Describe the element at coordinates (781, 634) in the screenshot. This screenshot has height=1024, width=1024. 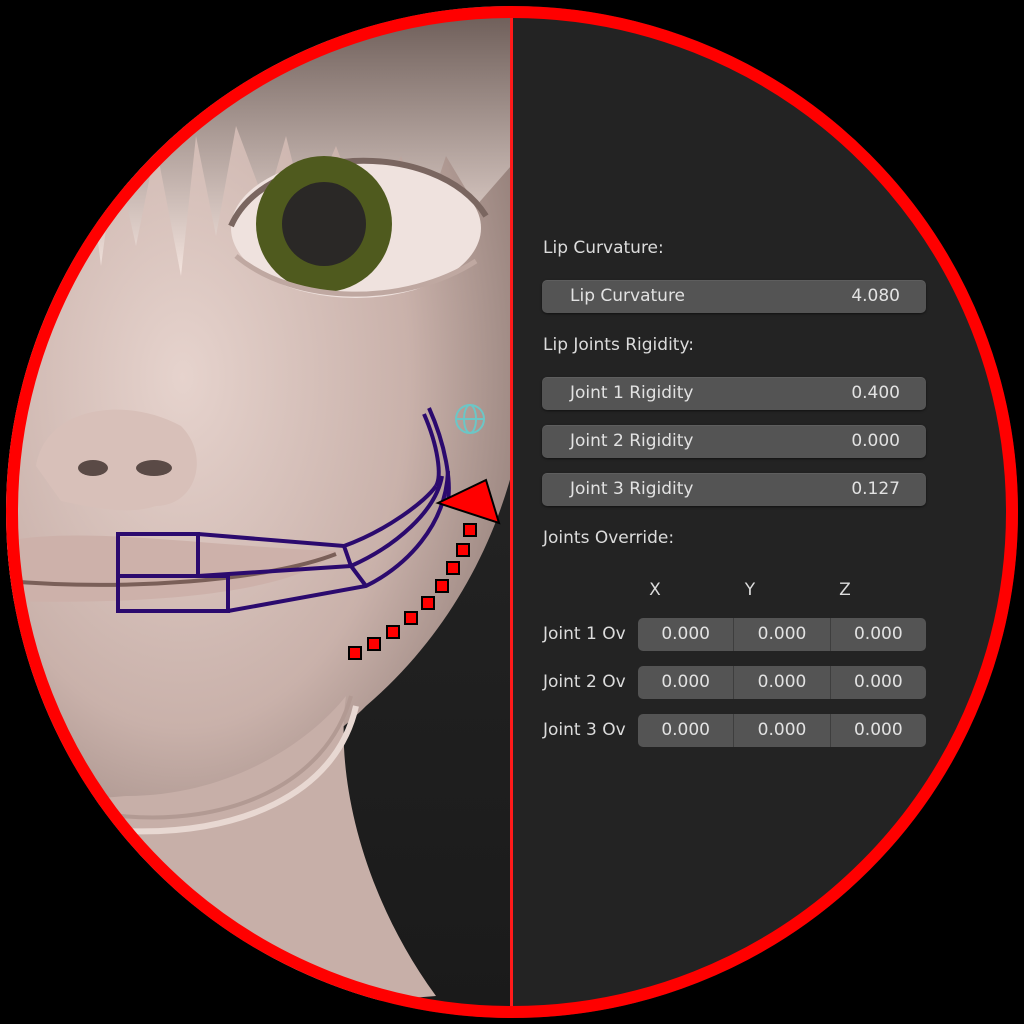
I see `joint-1-override-y: 0.000` at that location.